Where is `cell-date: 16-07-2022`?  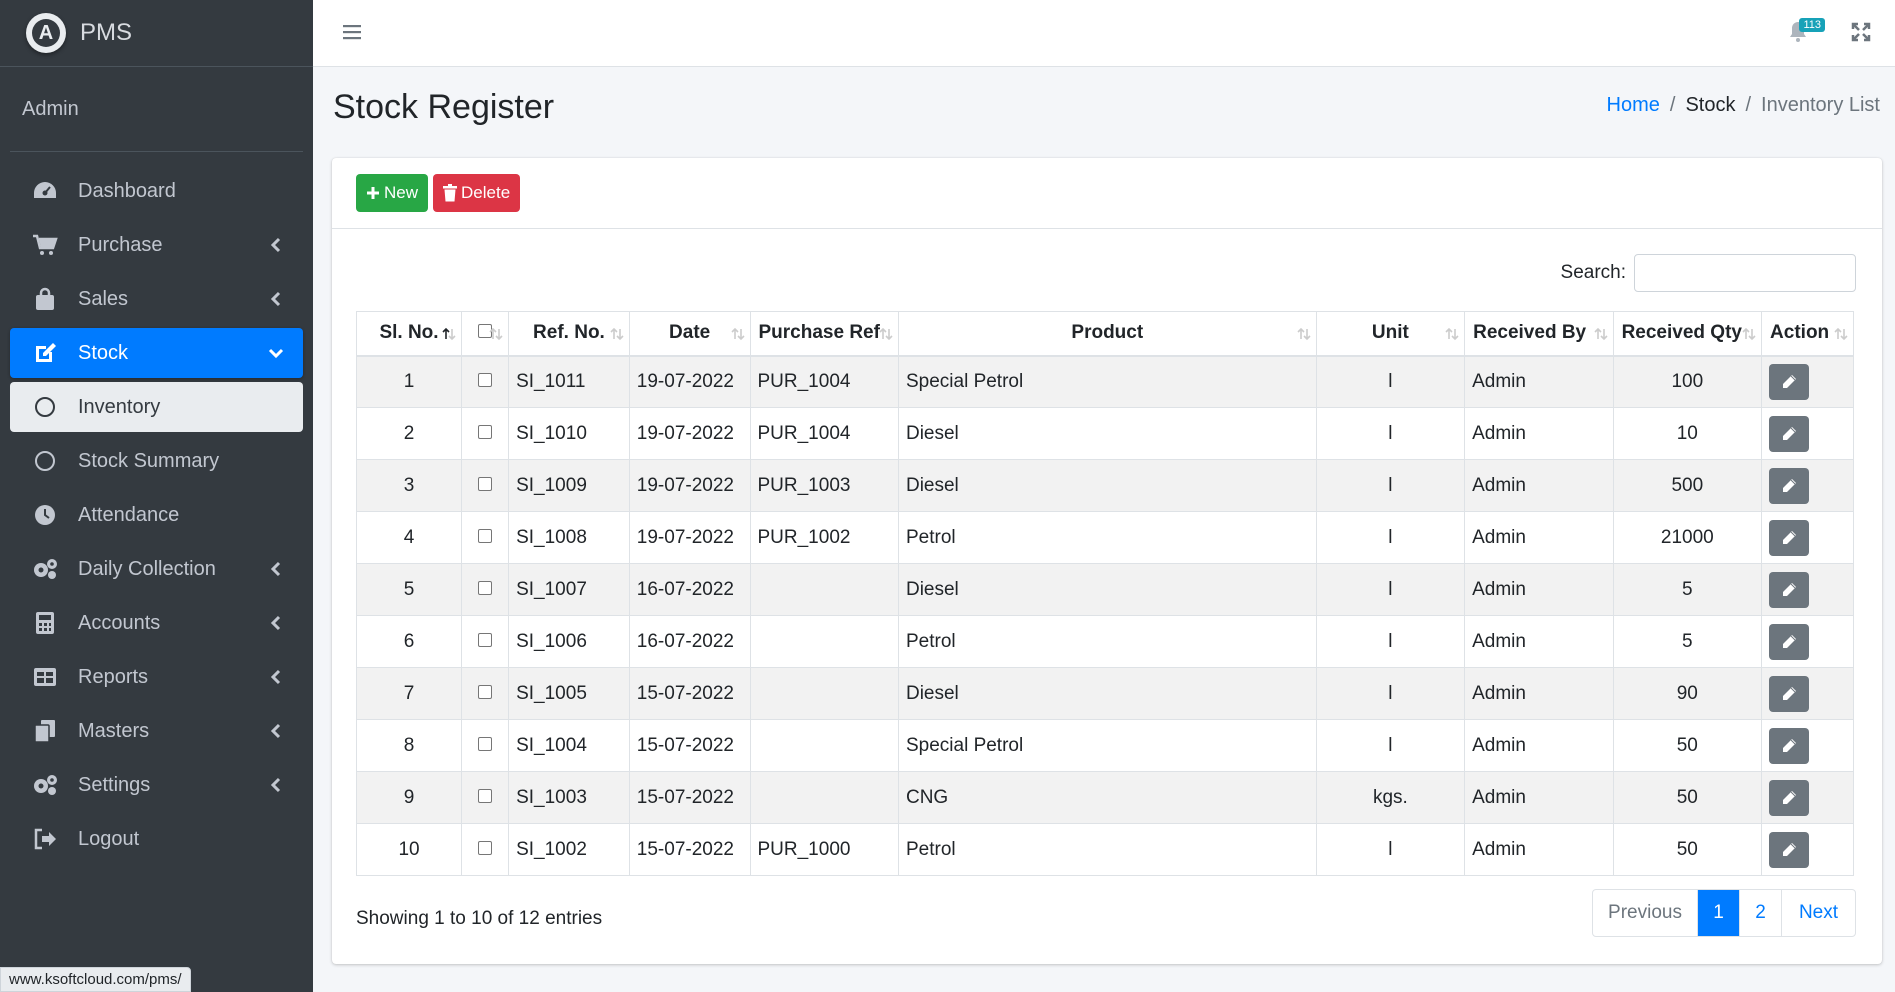 cell-date: 16-07-2022 is located at coordinates (689, 641).